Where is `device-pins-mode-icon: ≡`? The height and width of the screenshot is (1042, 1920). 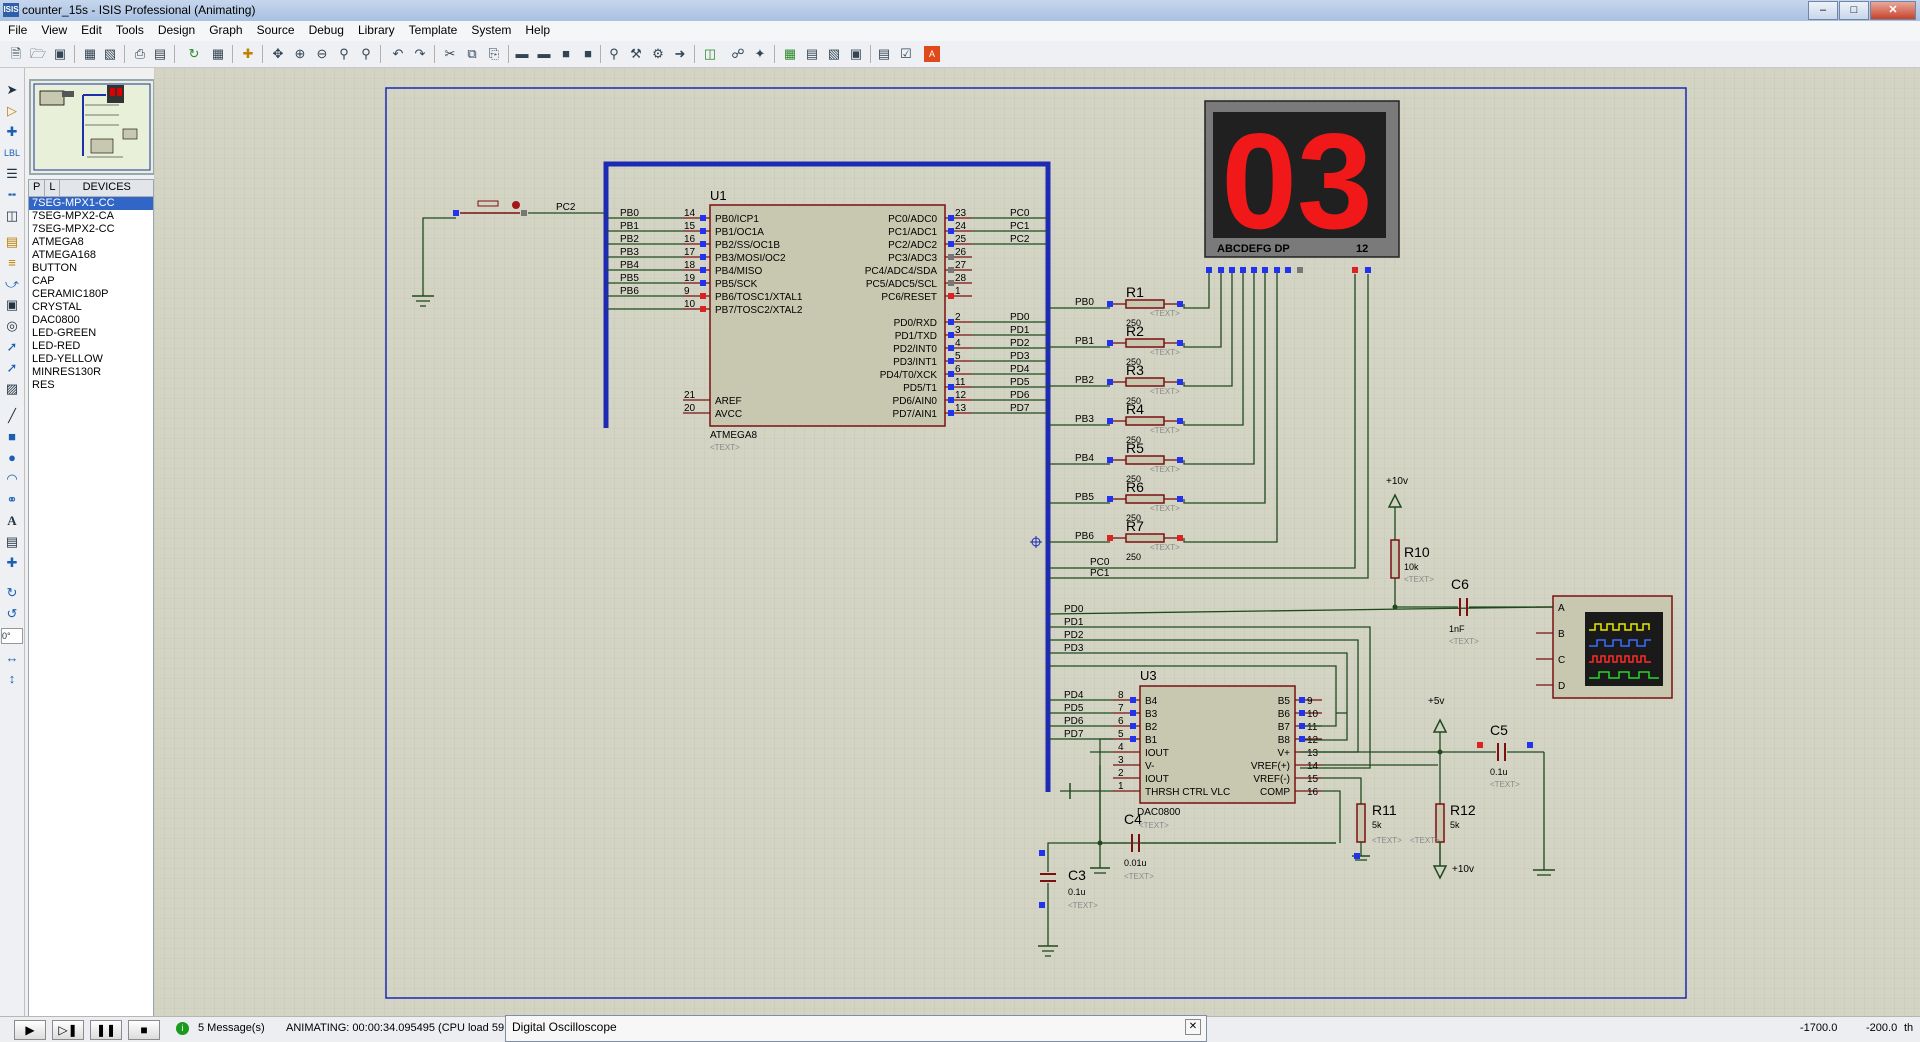
device-pins-mode-icon: ≡ is located at coordinates (12, 263).